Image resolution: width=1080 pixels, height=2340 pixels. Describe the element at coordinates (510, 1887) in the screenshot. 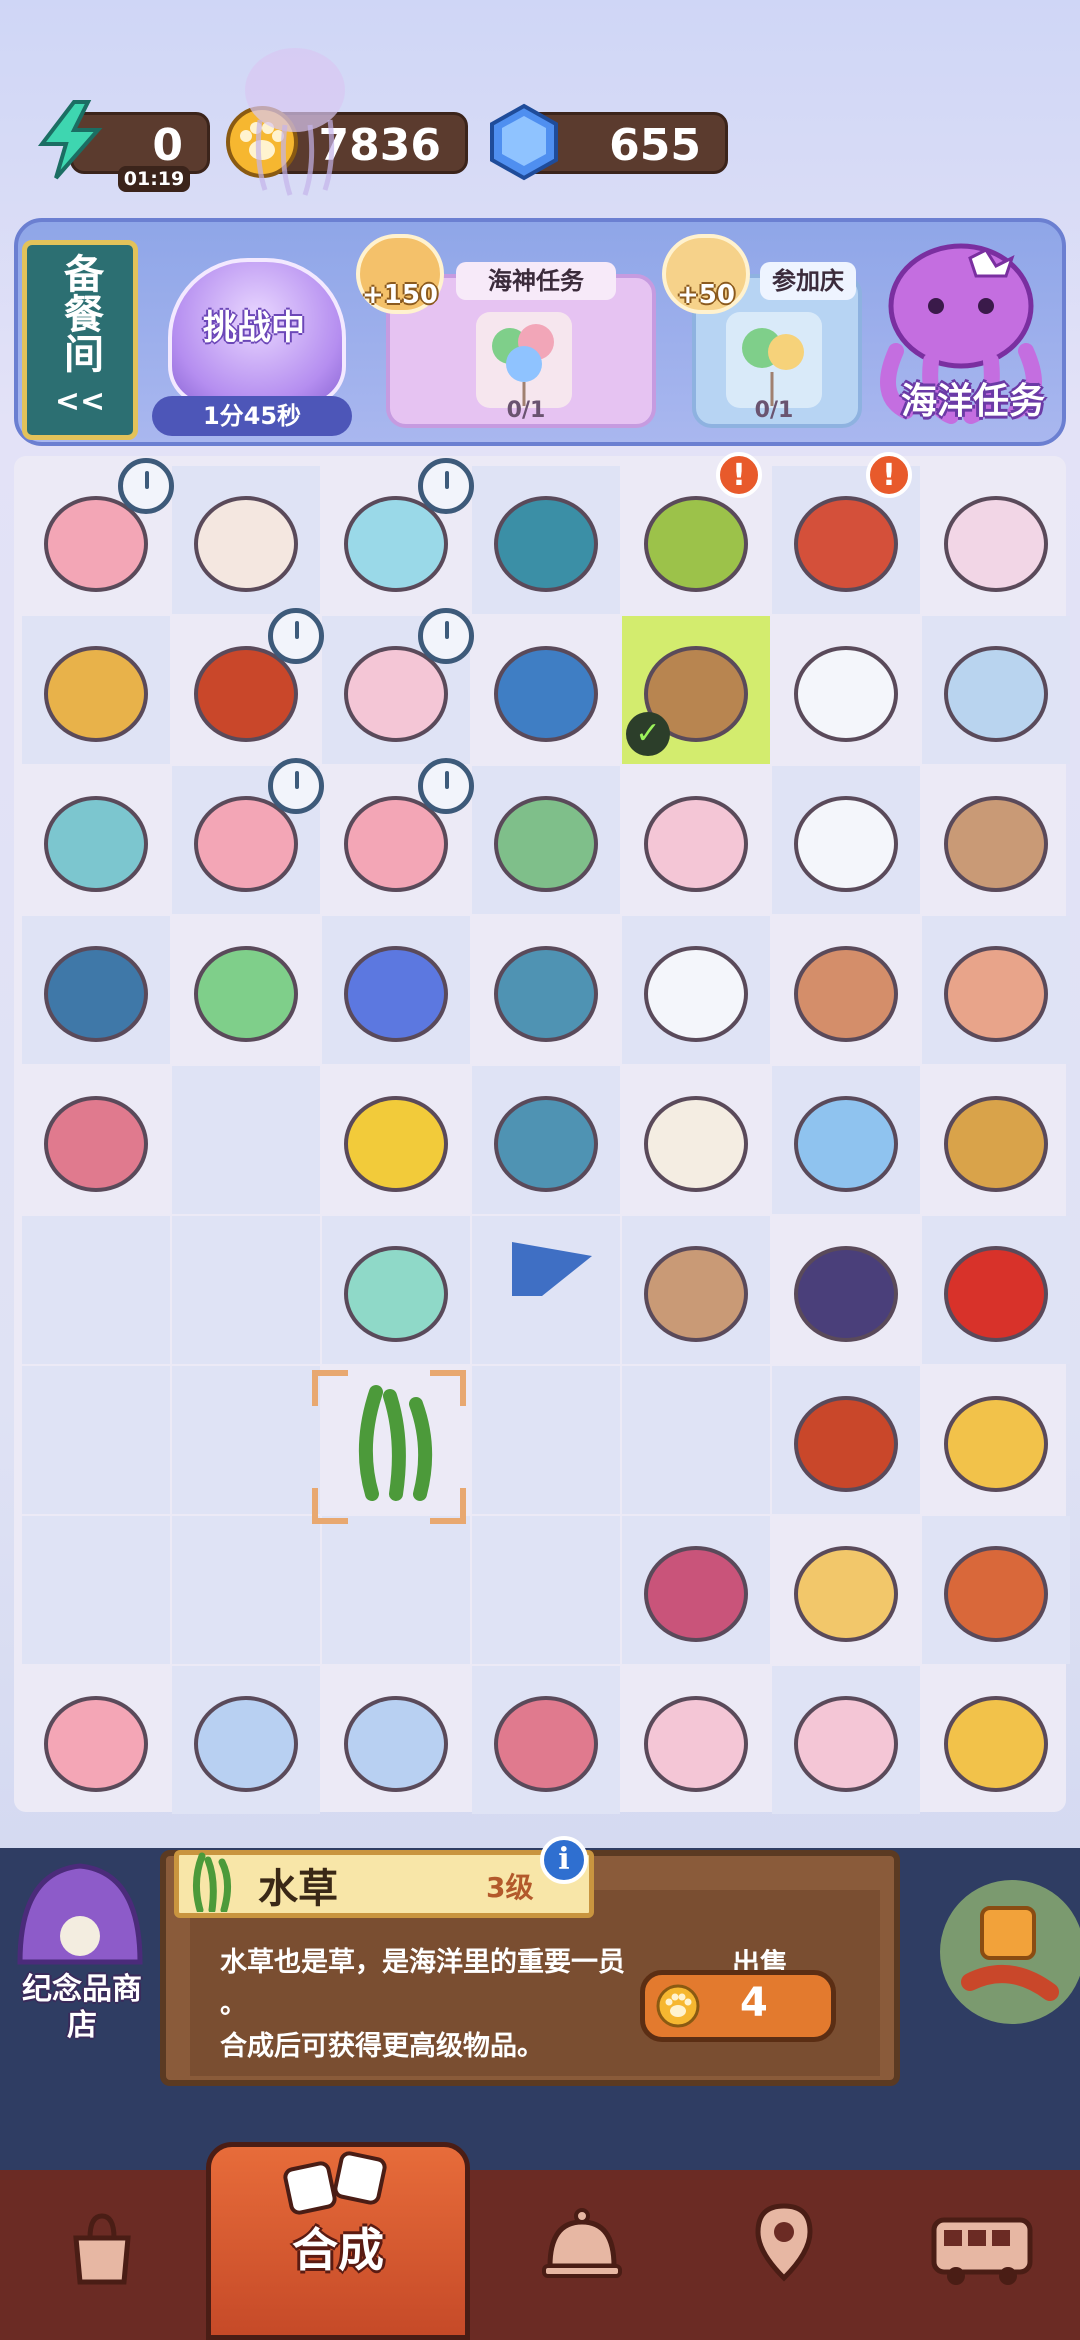

I see `item-level: 3级` at that location.